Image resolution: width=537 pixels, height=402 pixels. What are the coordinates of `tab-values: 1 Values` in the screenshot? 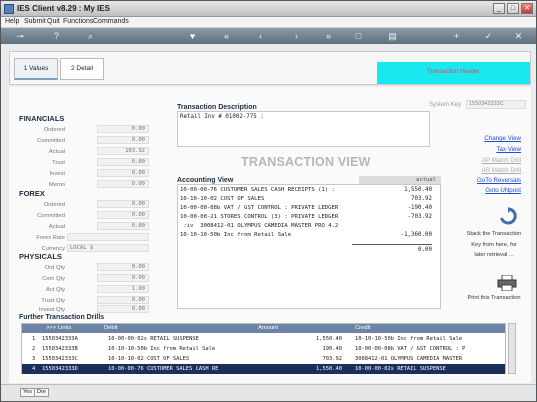 It's located at (36, 69).